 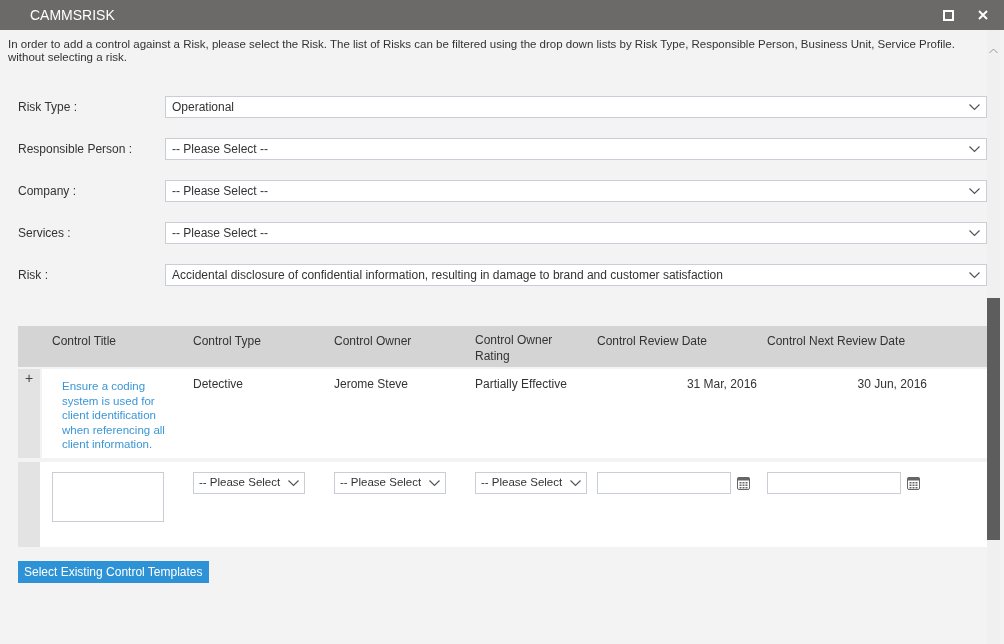 I want to click on close-icon, so click(x=983, y=15).